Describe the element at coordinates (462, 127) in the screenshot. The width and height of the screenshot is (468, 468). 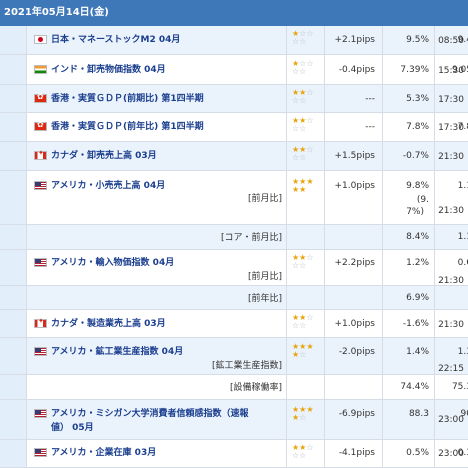
I see `forecast-value: 7.8` at that location.